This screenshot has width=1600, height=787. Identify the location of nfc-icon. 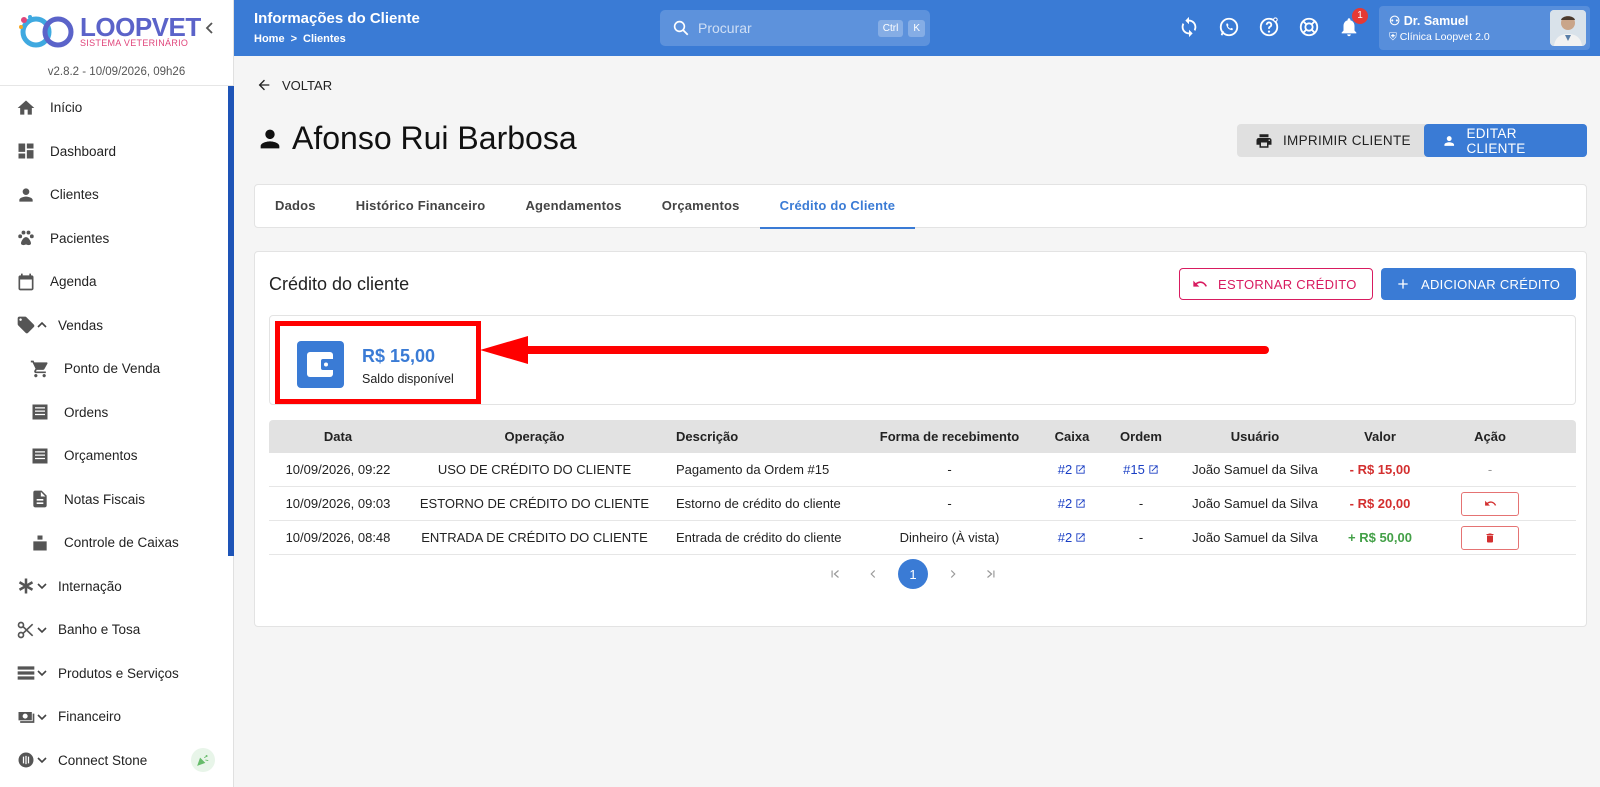
(26, 760).